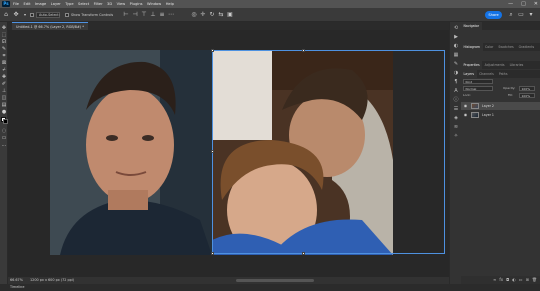 This screenshot has width=540, height=291. I want to click on healing-brush-tool-icon: ✚, so click(4, 77).